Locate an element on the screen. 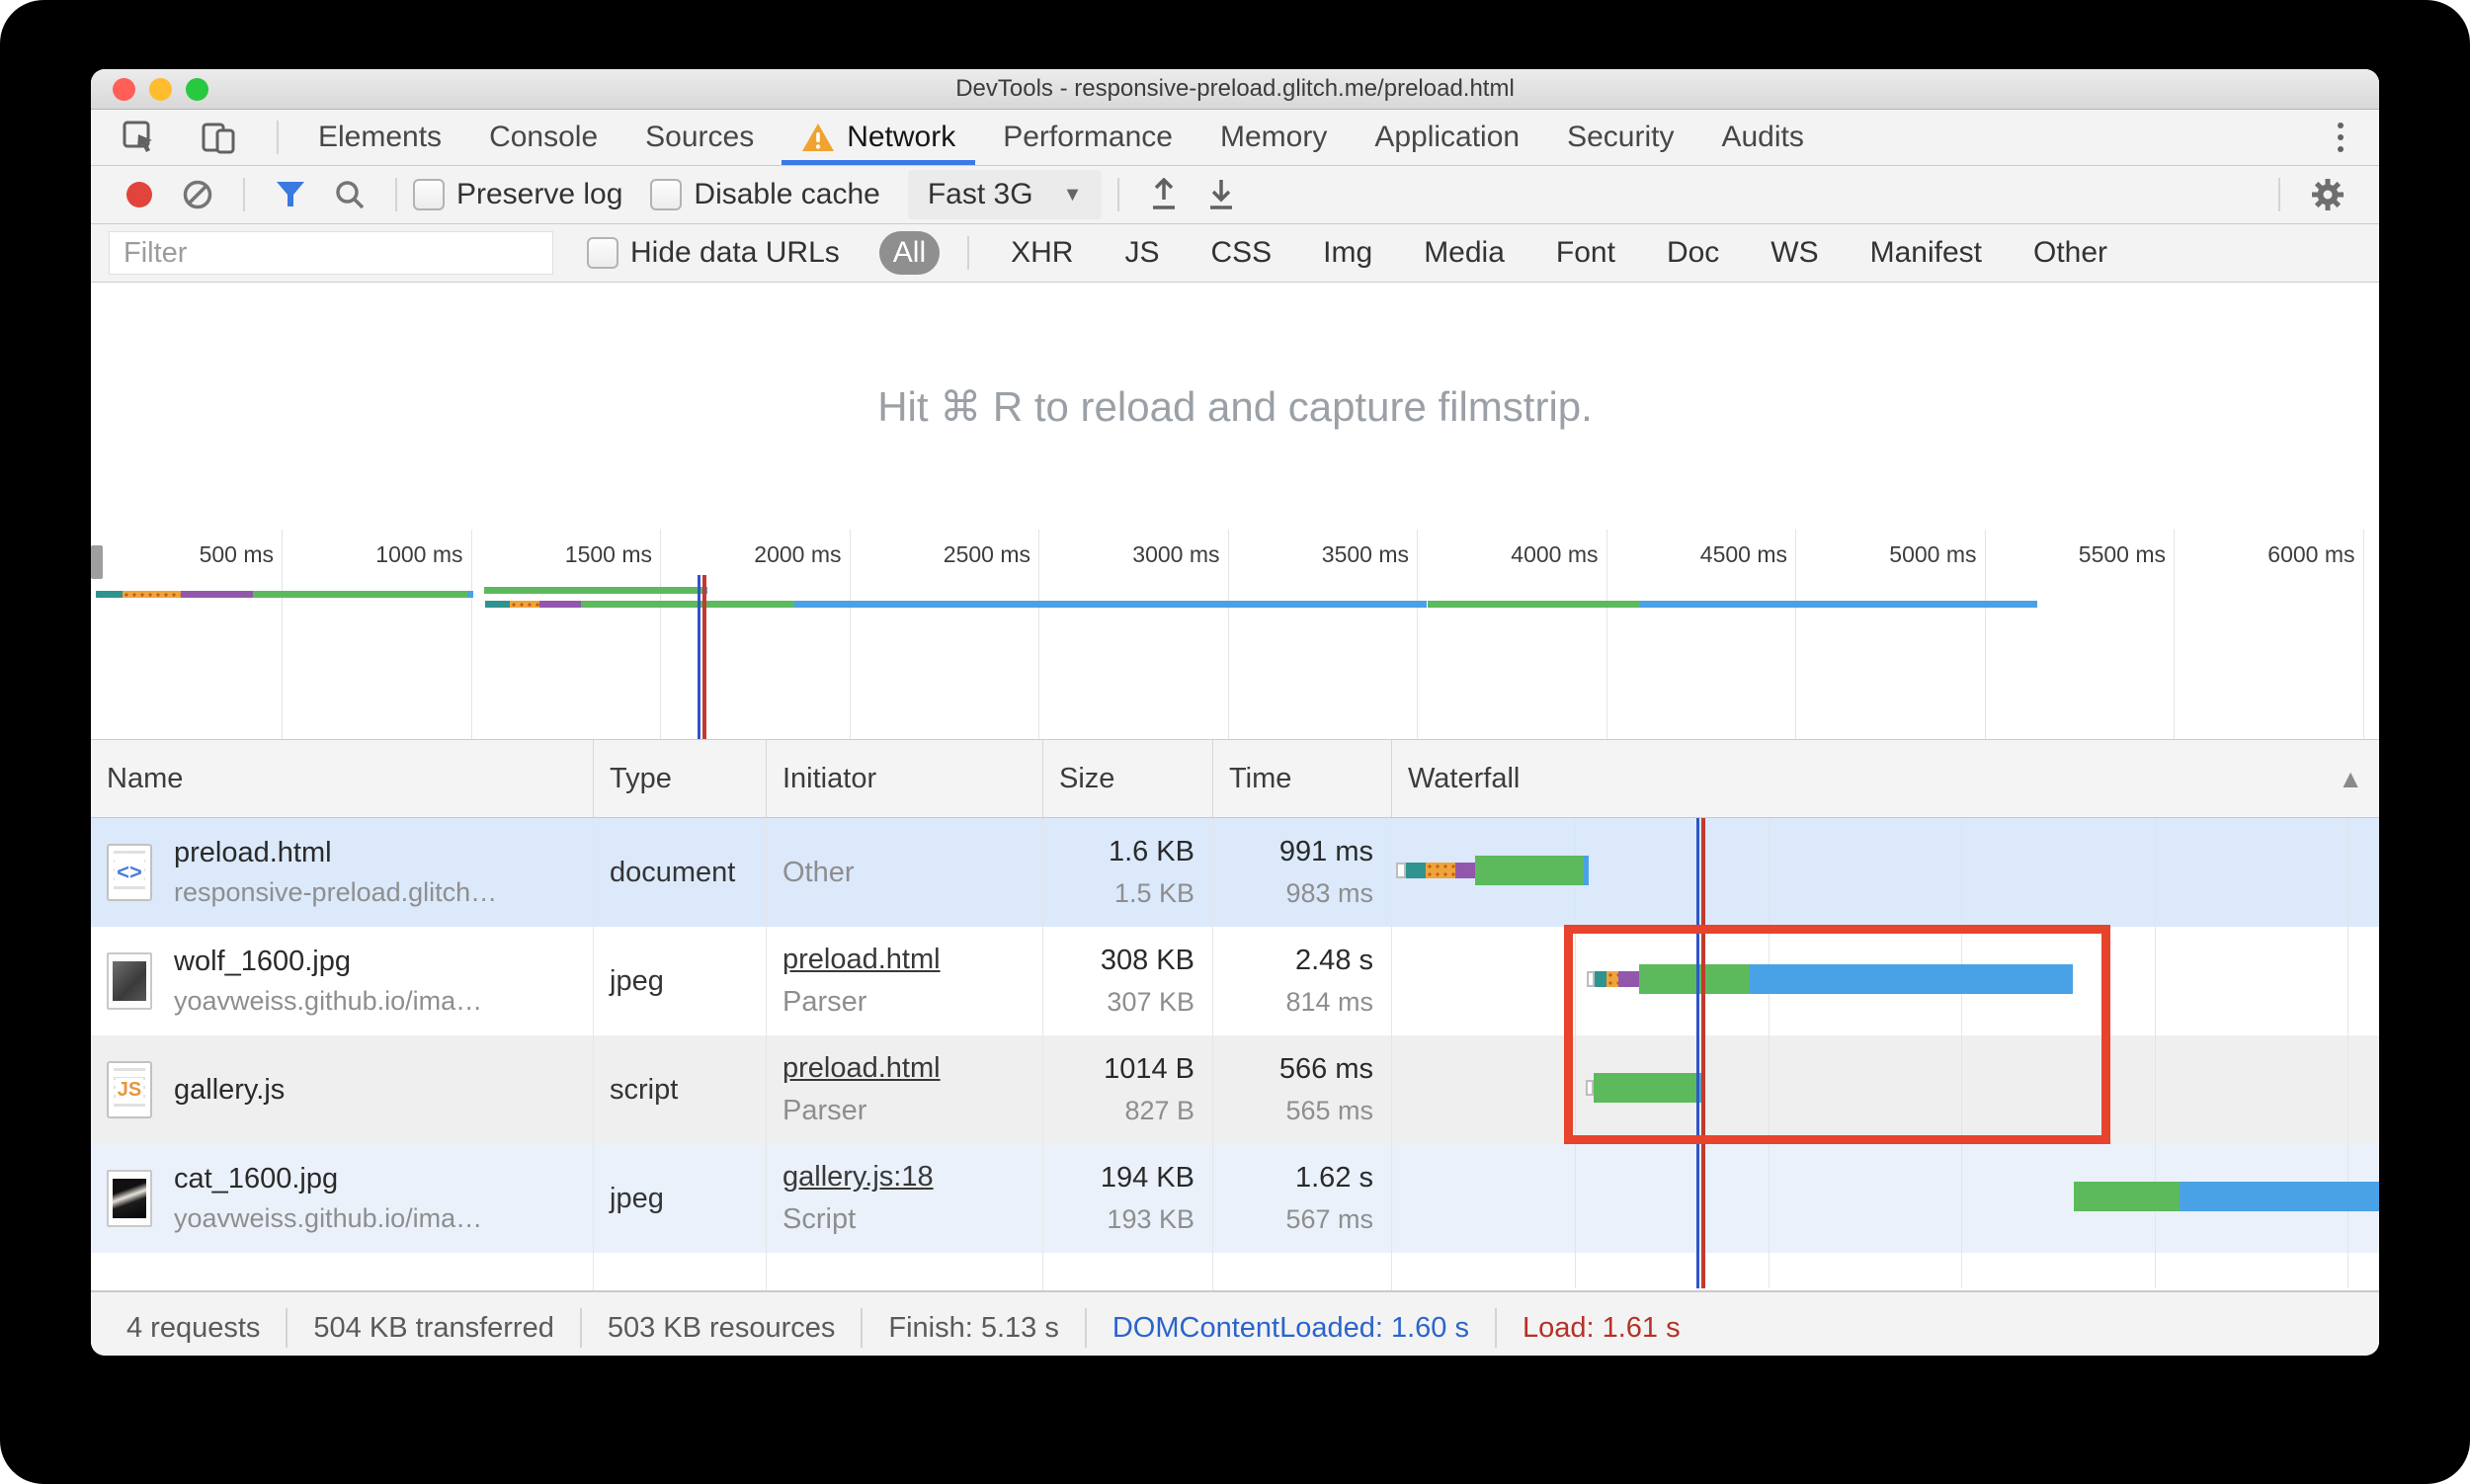 This screenshot has height=1484, width=2470. hide-data-urls-toggle: Hide data URLs is located at coordinates (713, 253).